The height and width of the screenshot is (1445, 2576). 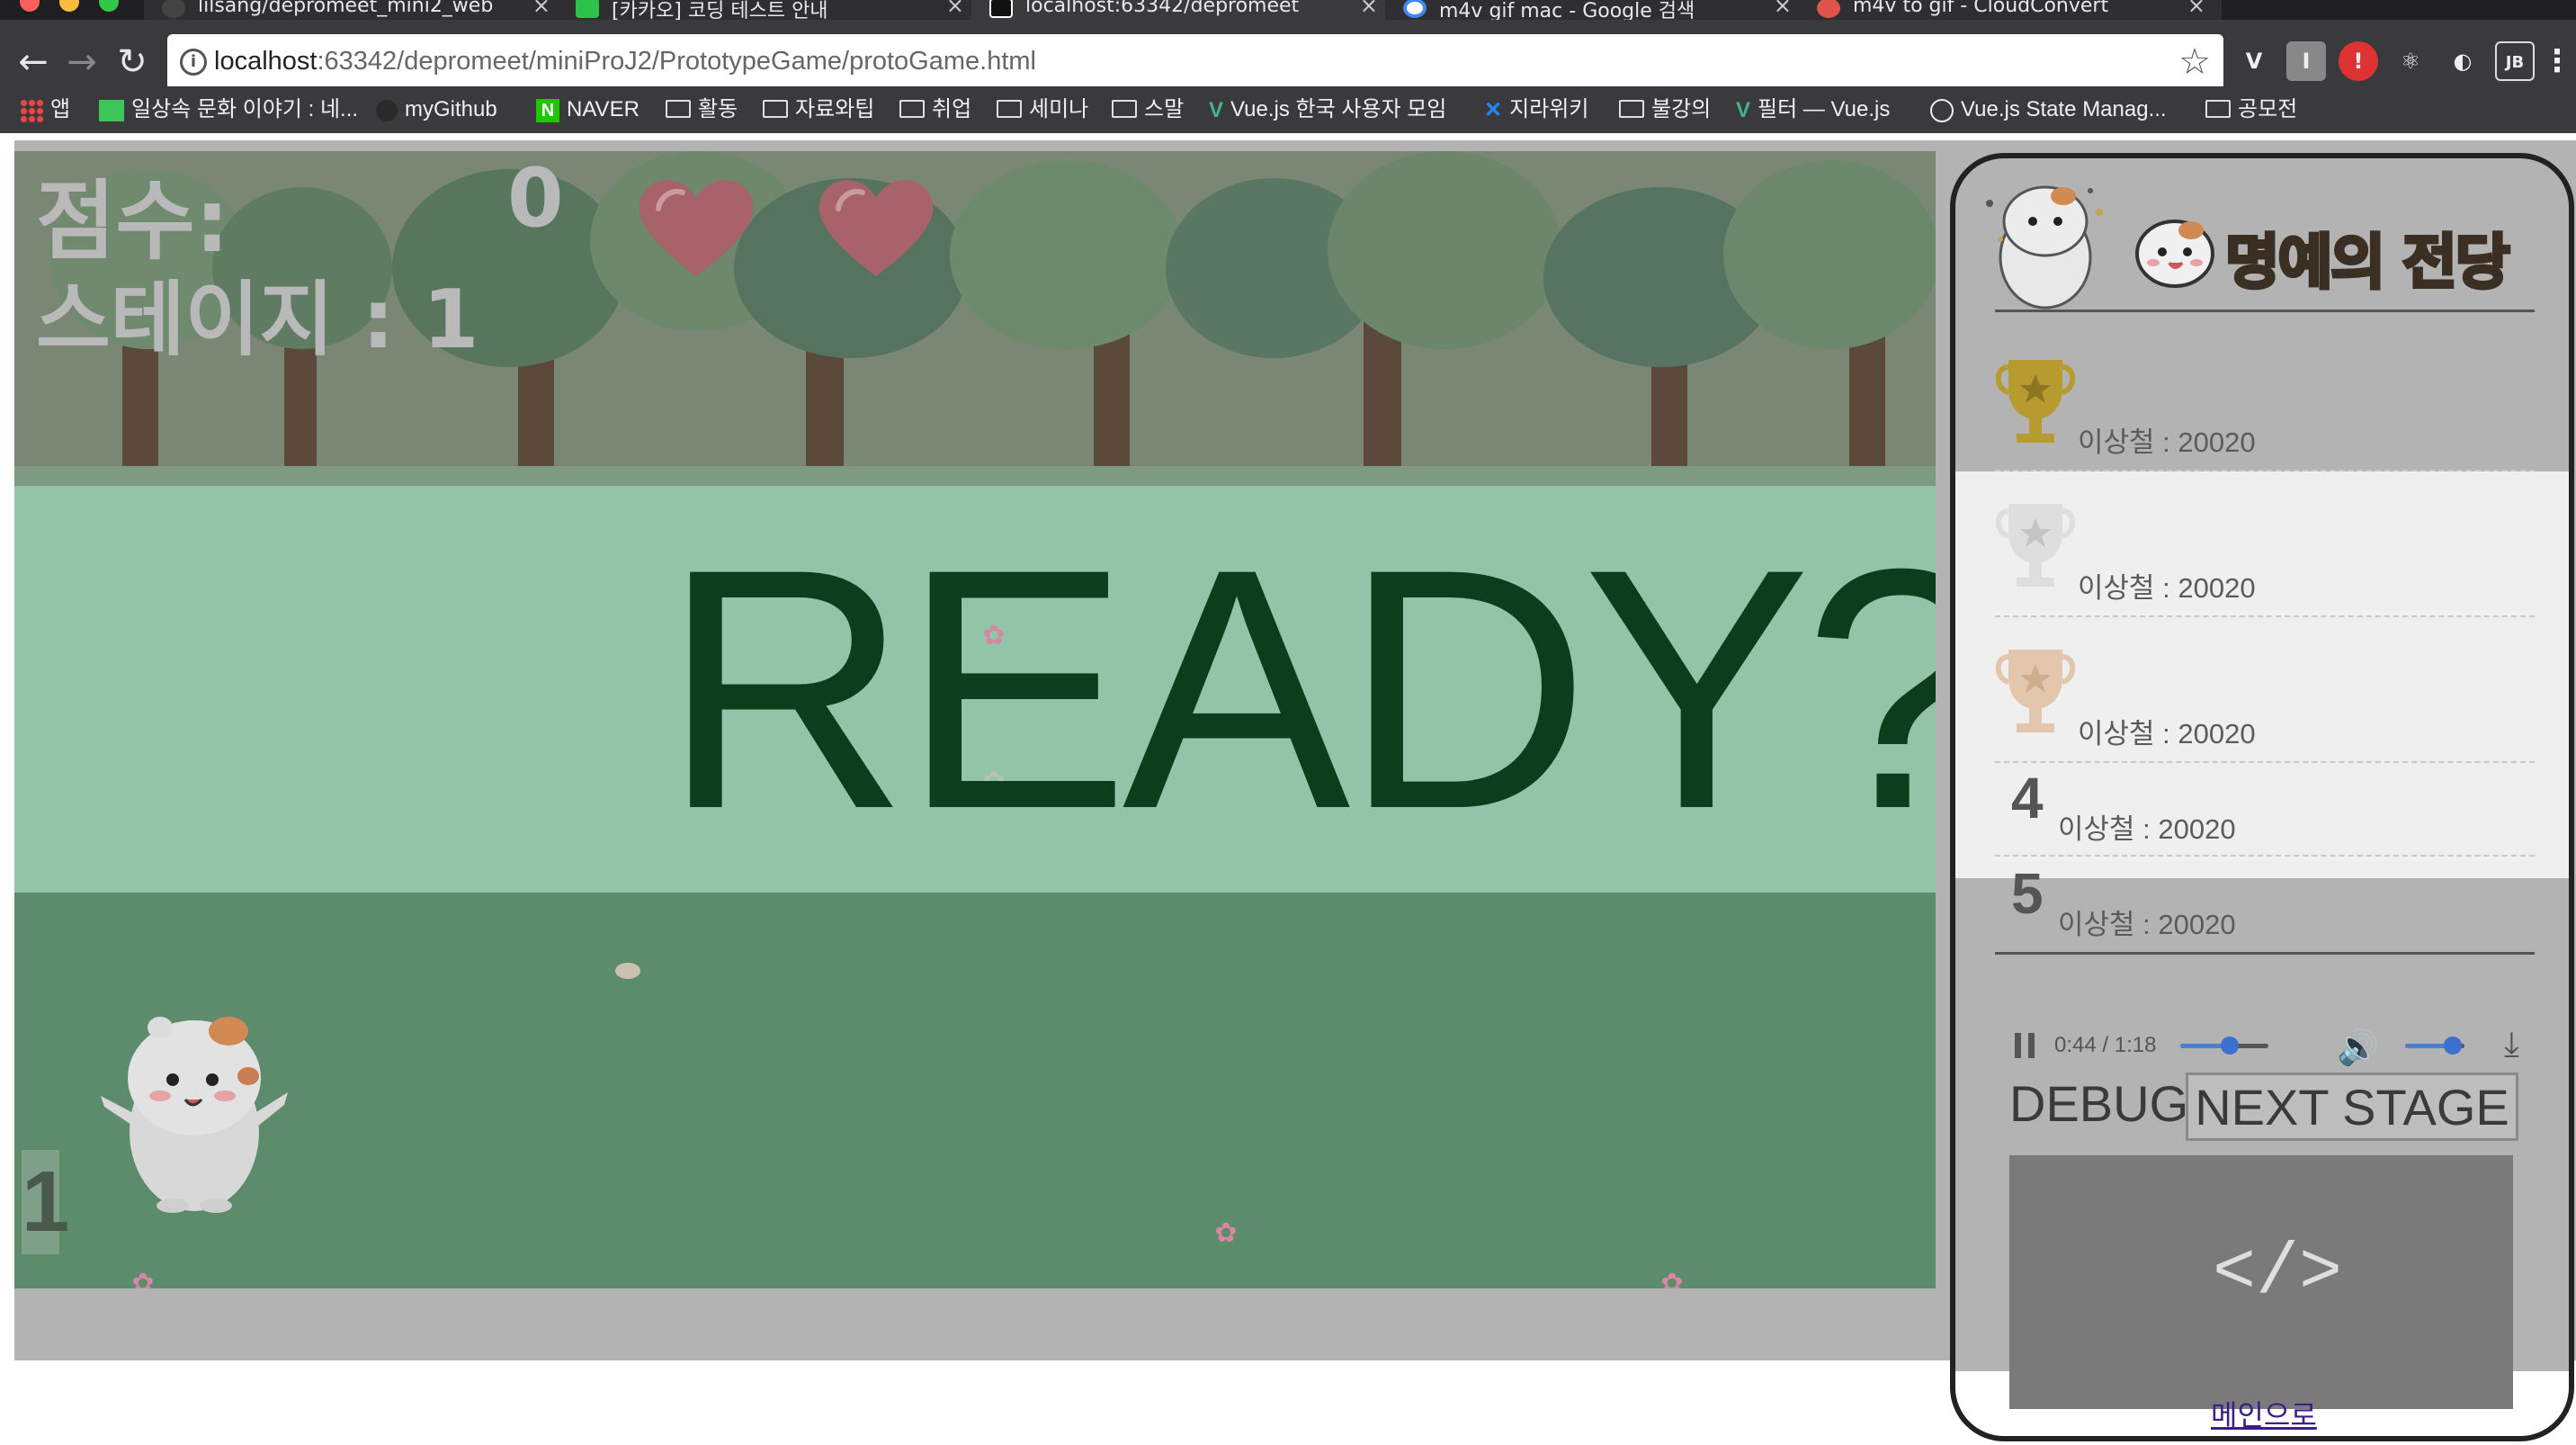 I want to click on bookmark-apps: 앱, so click(x=45, y=109).